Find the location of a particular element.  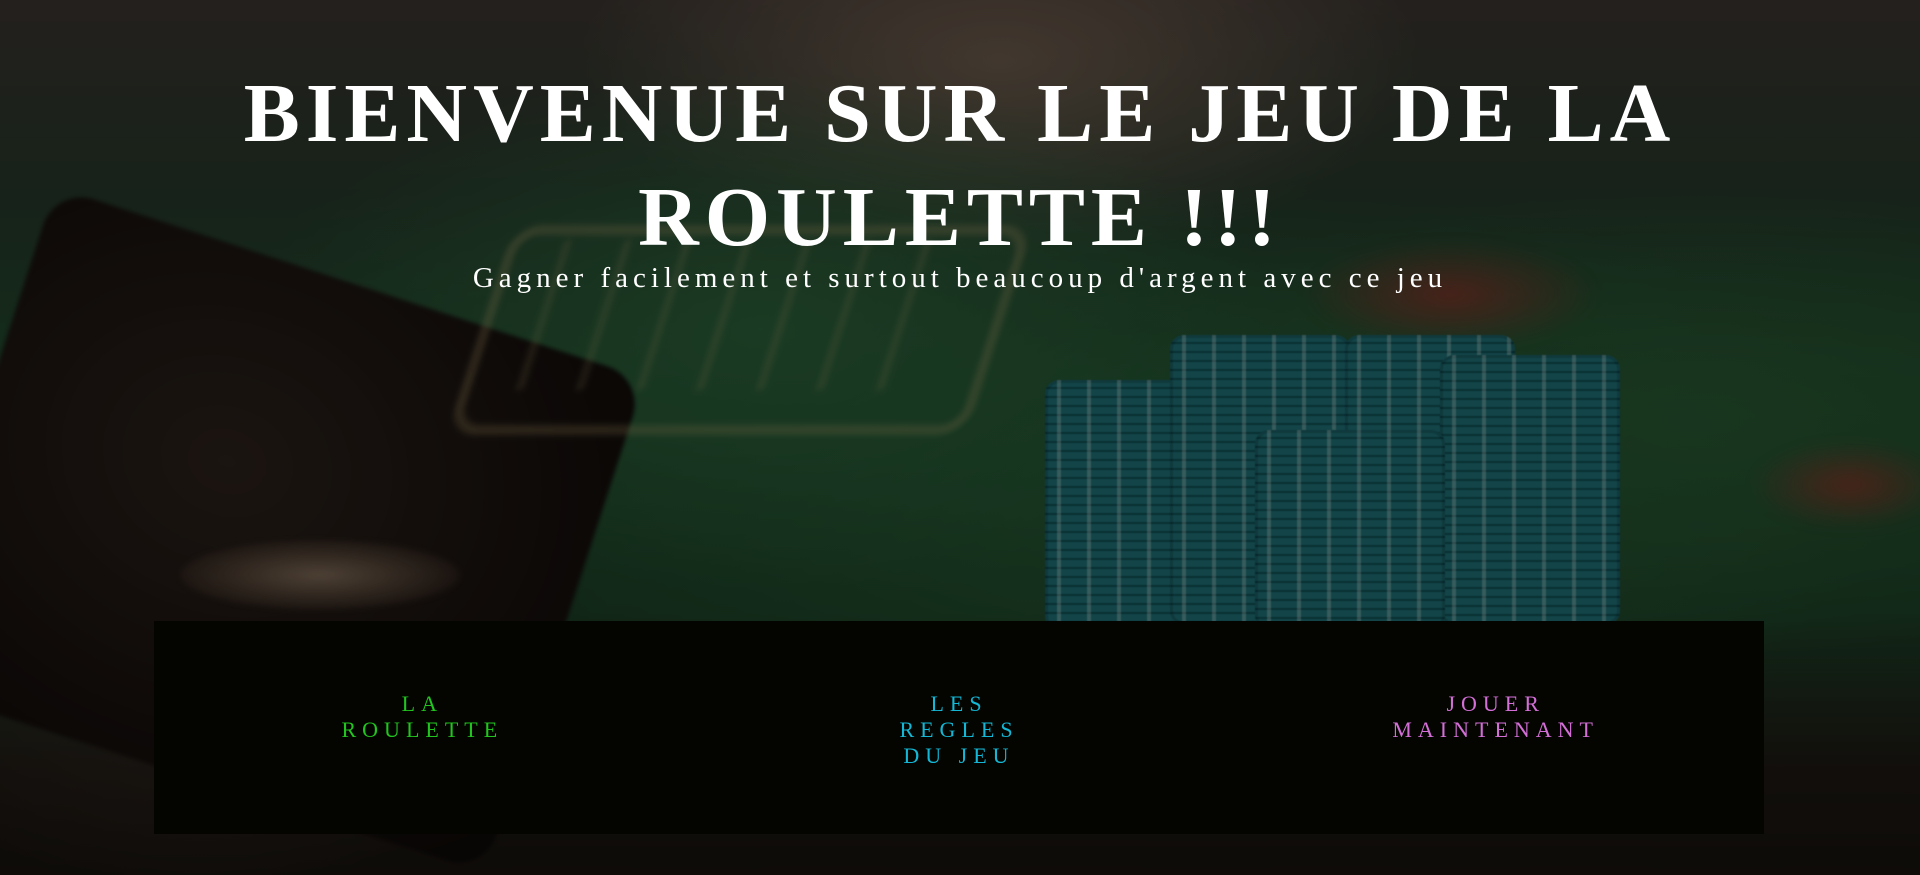

menu-item-regles-du-jeu: LES REGLES DU JEU is located at coordinates (959, 727).